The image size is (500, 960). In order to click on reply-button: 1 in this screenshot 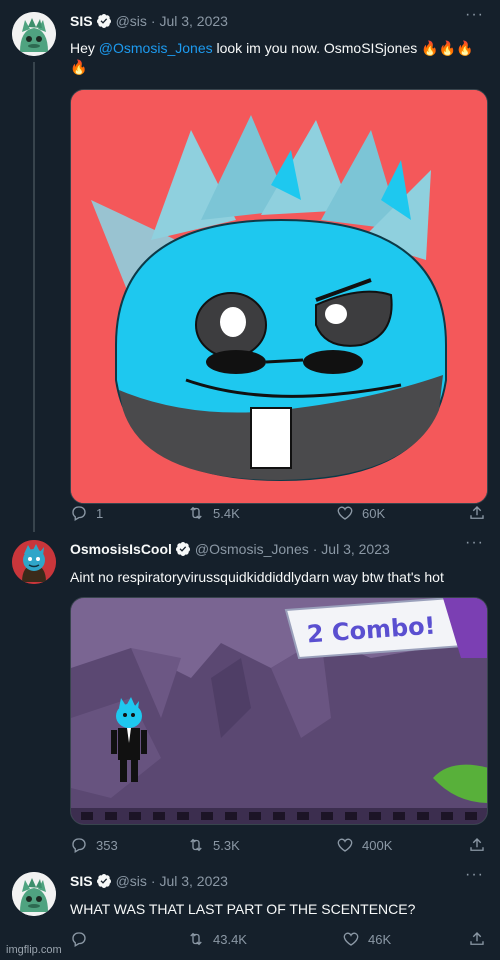, I will do `click(86, 513)`.